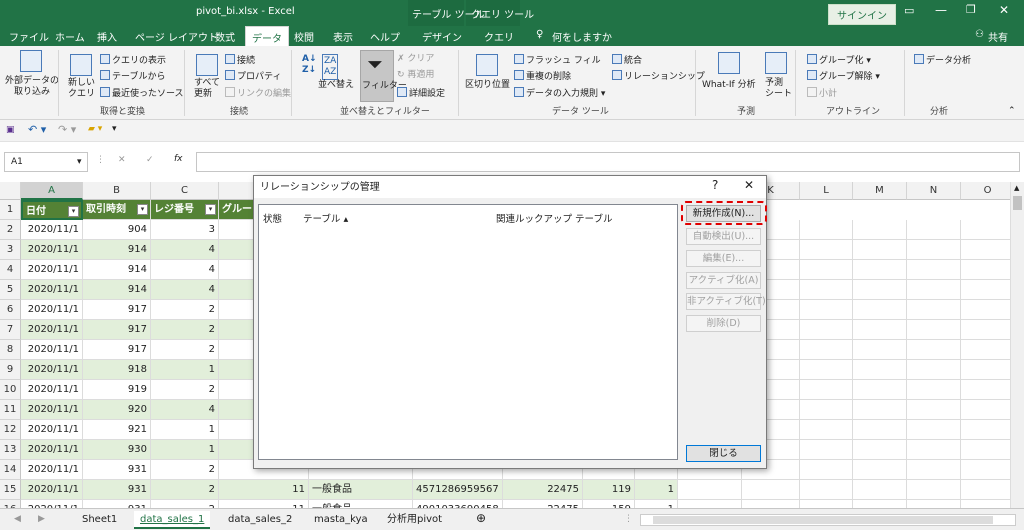  I want to click on close-button: 閉じる, so click(723, 453).